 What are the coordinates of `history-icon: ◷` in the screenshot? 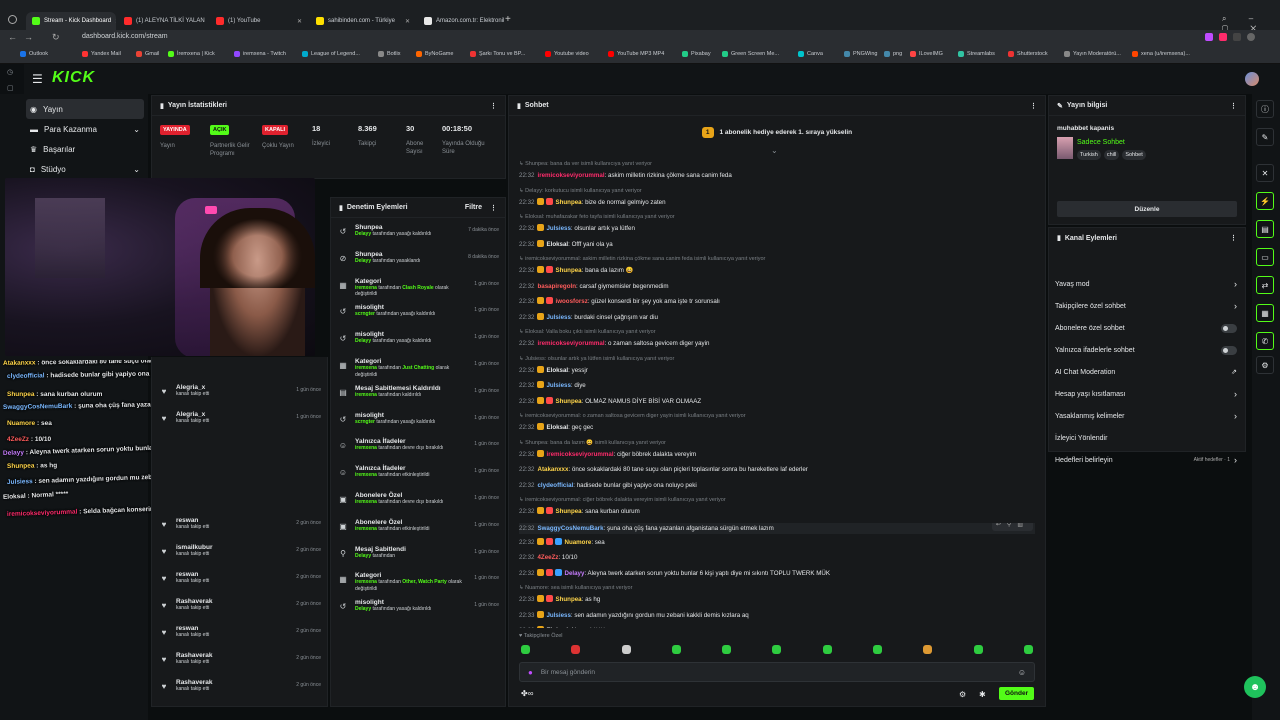 It's located at (10, 72).